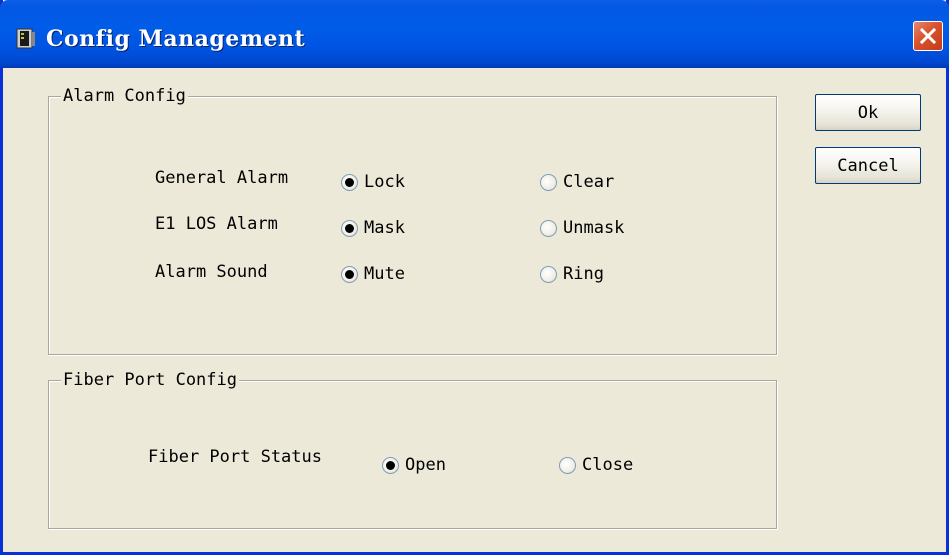  I want to click on radio-label: Mask, so click(384, 228).